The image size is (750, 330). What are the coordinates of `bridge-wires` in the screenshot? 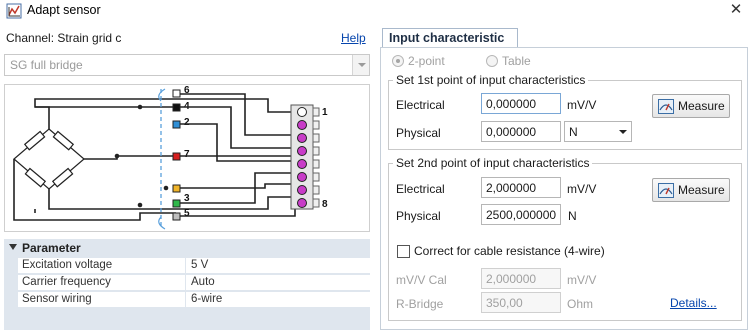 It's located at (154, 159).